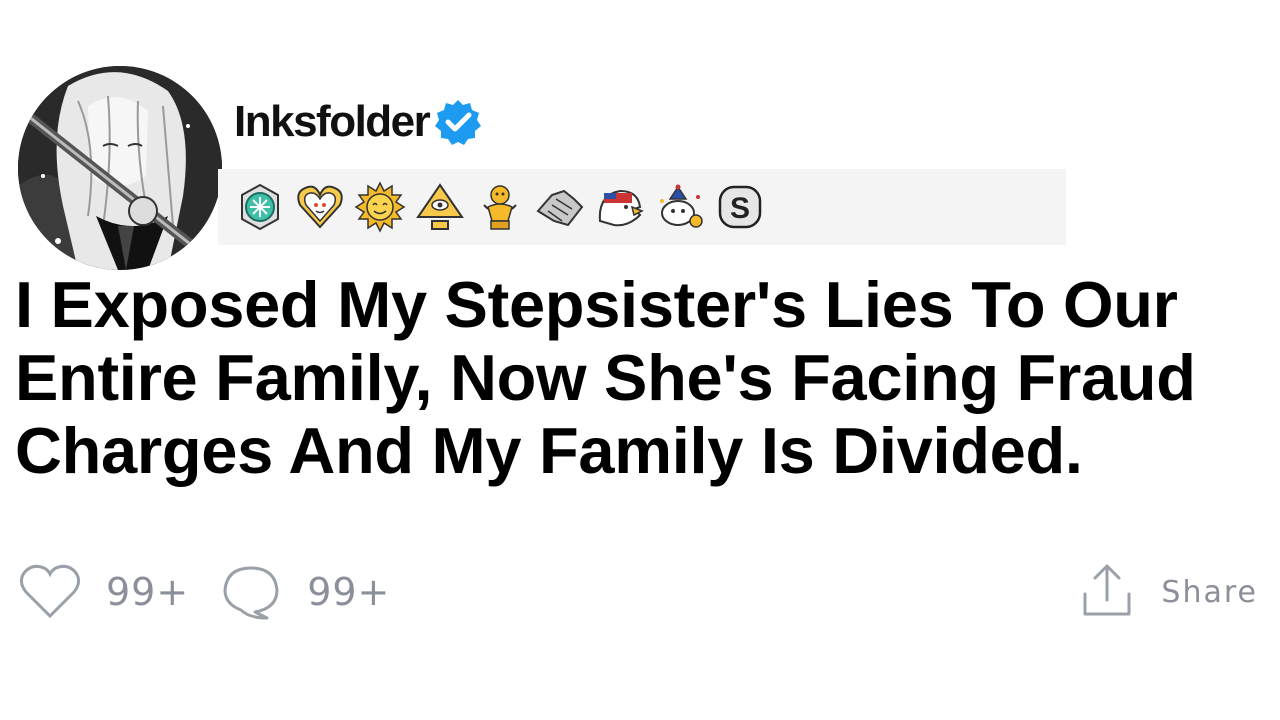 Image resolution: width=1280 pixels, height=720 pixels. I want to click on comment-bubble-icon, so click(251, 592).